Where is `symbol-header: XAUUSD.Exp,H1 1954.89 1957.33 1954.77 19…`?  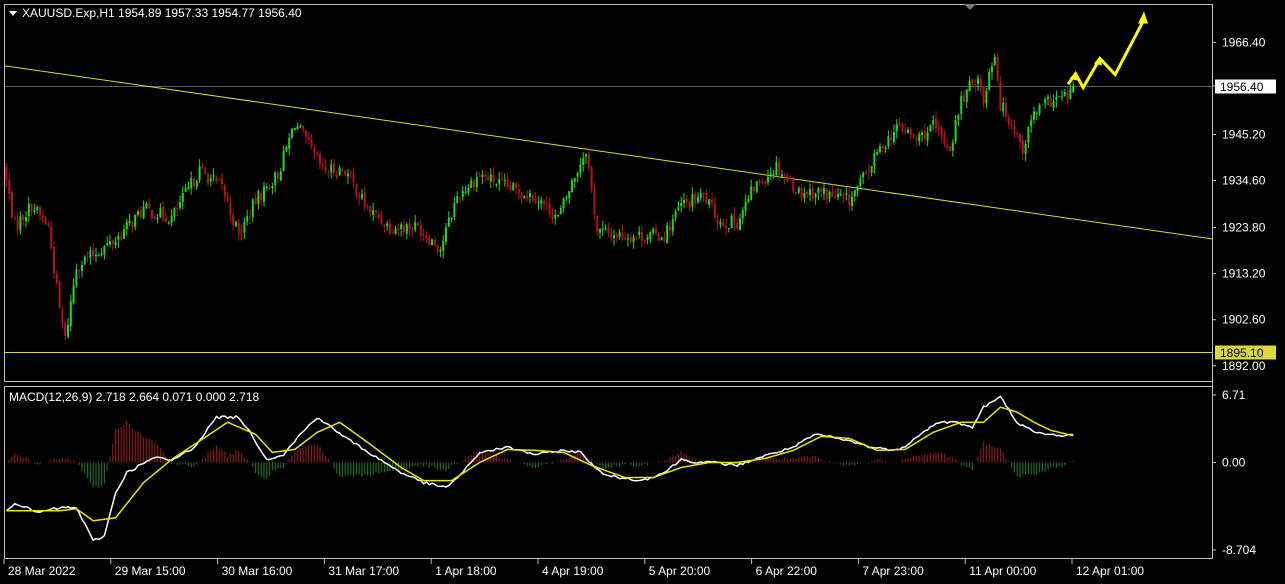 symbol-header: XAUUSD.Exp,H1 1954.89 1957.33 1954.77 19… is located at coordinates (162, 13).